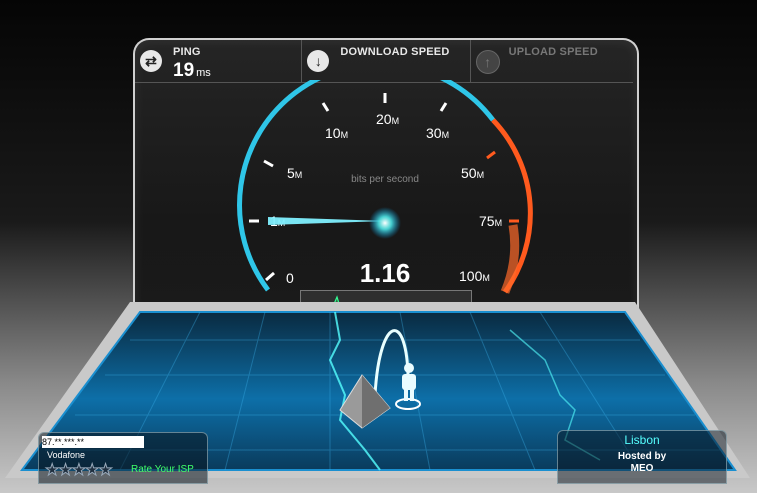 This screenshot has width=757, height=493. What do you see at coordinates (472, 173) in the screenshot?
I see `gauge-tick-50m: 50M` at bounding box center [472, 173].